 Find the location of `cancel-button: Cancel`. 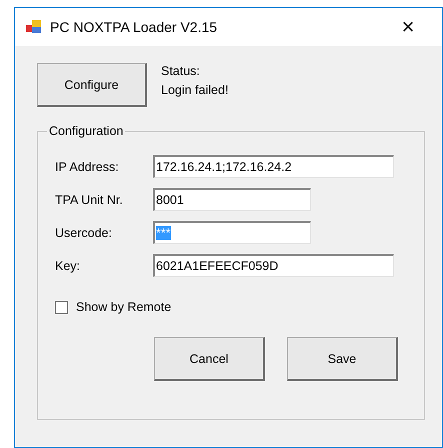

cancel-button: Cancel is located at coordinates (209, 359).